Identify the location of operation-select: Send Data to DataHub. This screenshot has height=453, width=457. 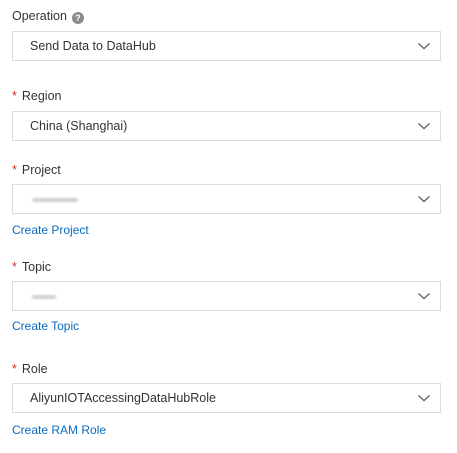
(226, 46).